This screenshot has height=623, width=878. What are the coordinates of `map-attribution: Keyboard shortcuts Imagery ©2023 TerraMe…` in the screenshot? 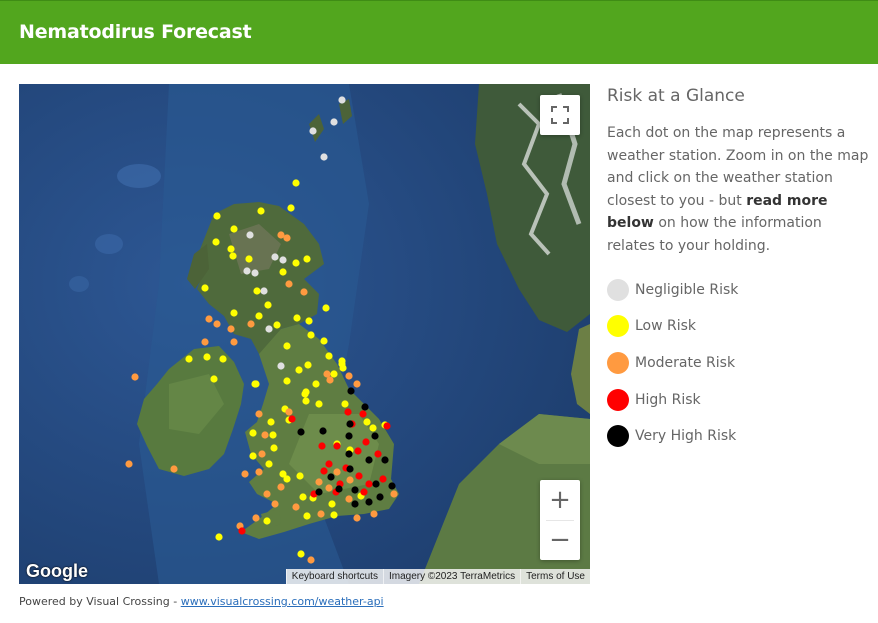 It's located at (437, 576).